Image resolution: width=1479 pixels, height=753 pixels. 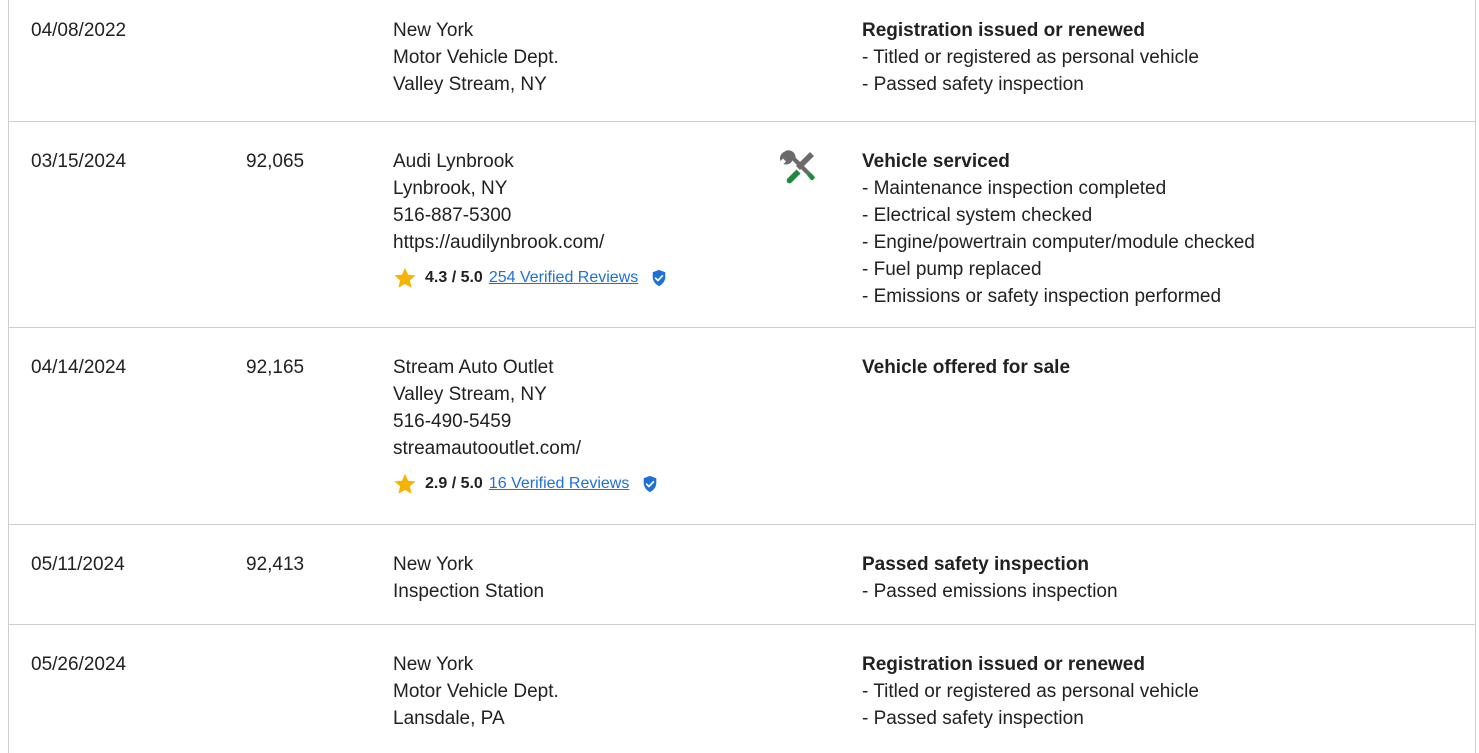 What do you see at coordinates (454, 277) in the screenshot?
I see `rating-score: 4.3 / 5.0` at bounding box center [454, 277].